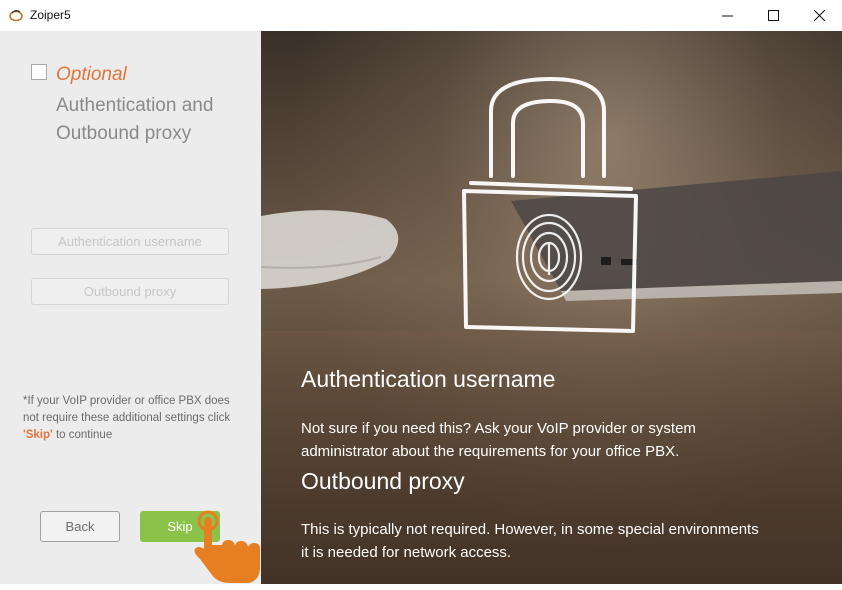  Describe the element at coordinates (428, 379) in the screenshot. I see `auth-username-title: Authentication username` at that location.